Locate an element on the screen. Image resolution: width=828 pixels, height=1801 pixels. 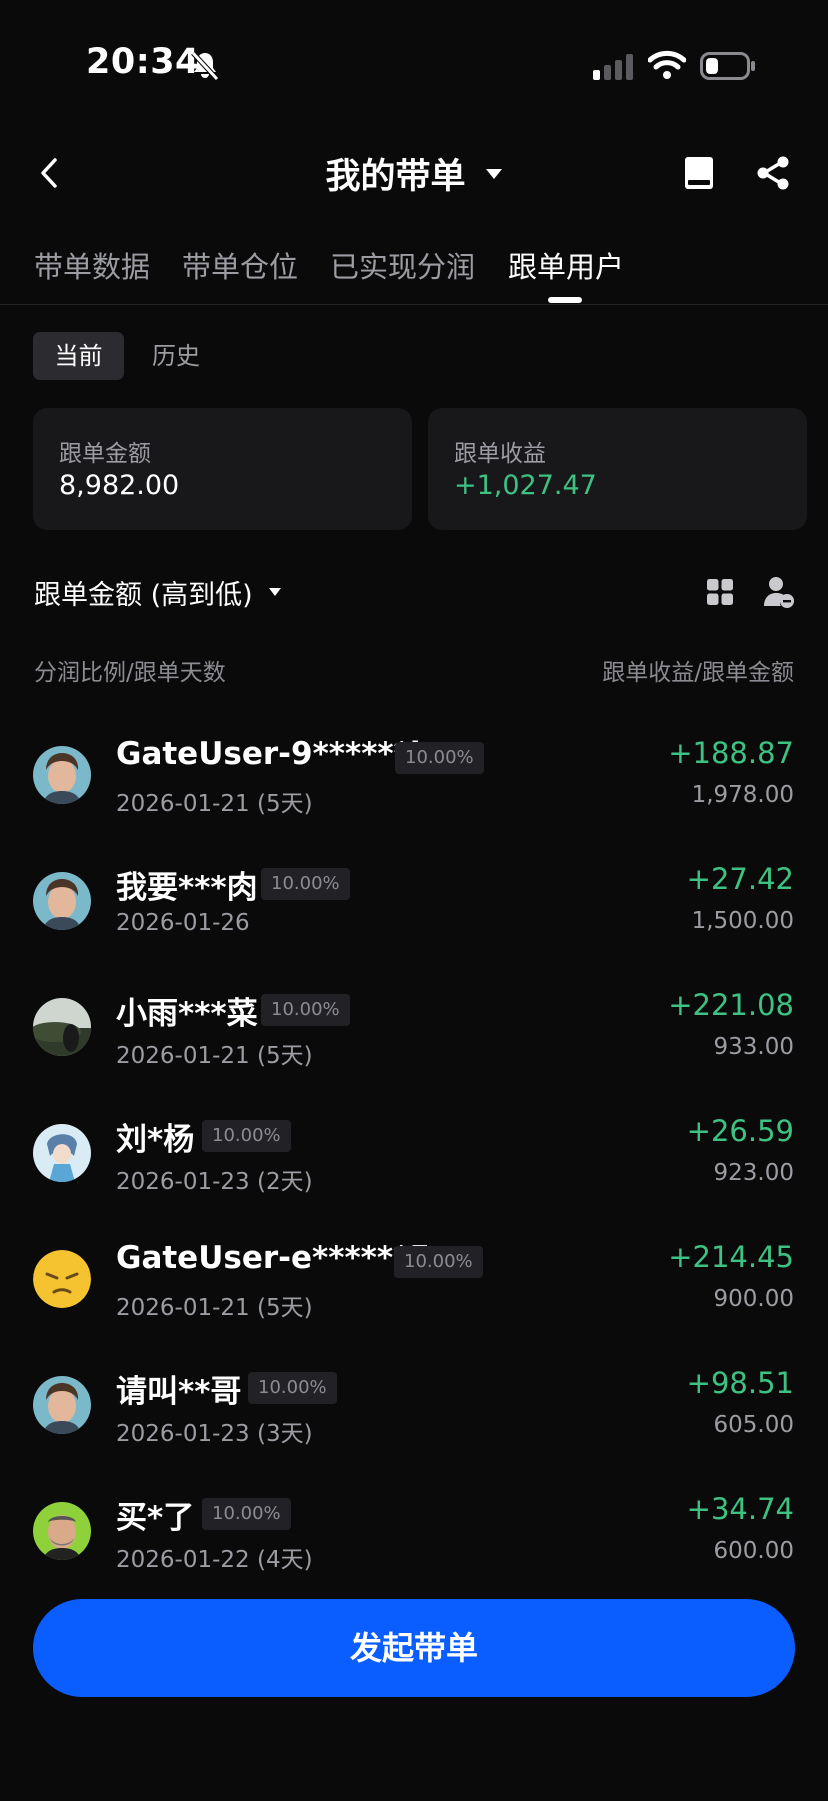
follower-name: 买*了 is located at coordinates (155, 1518).